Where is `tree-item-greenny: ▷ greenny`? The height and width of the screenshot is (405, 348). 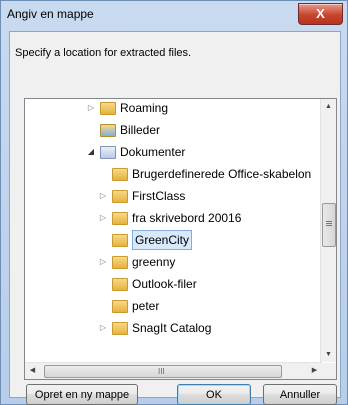
tree-item-greenny: ▷ greenny is located at coordinates (136, 262).